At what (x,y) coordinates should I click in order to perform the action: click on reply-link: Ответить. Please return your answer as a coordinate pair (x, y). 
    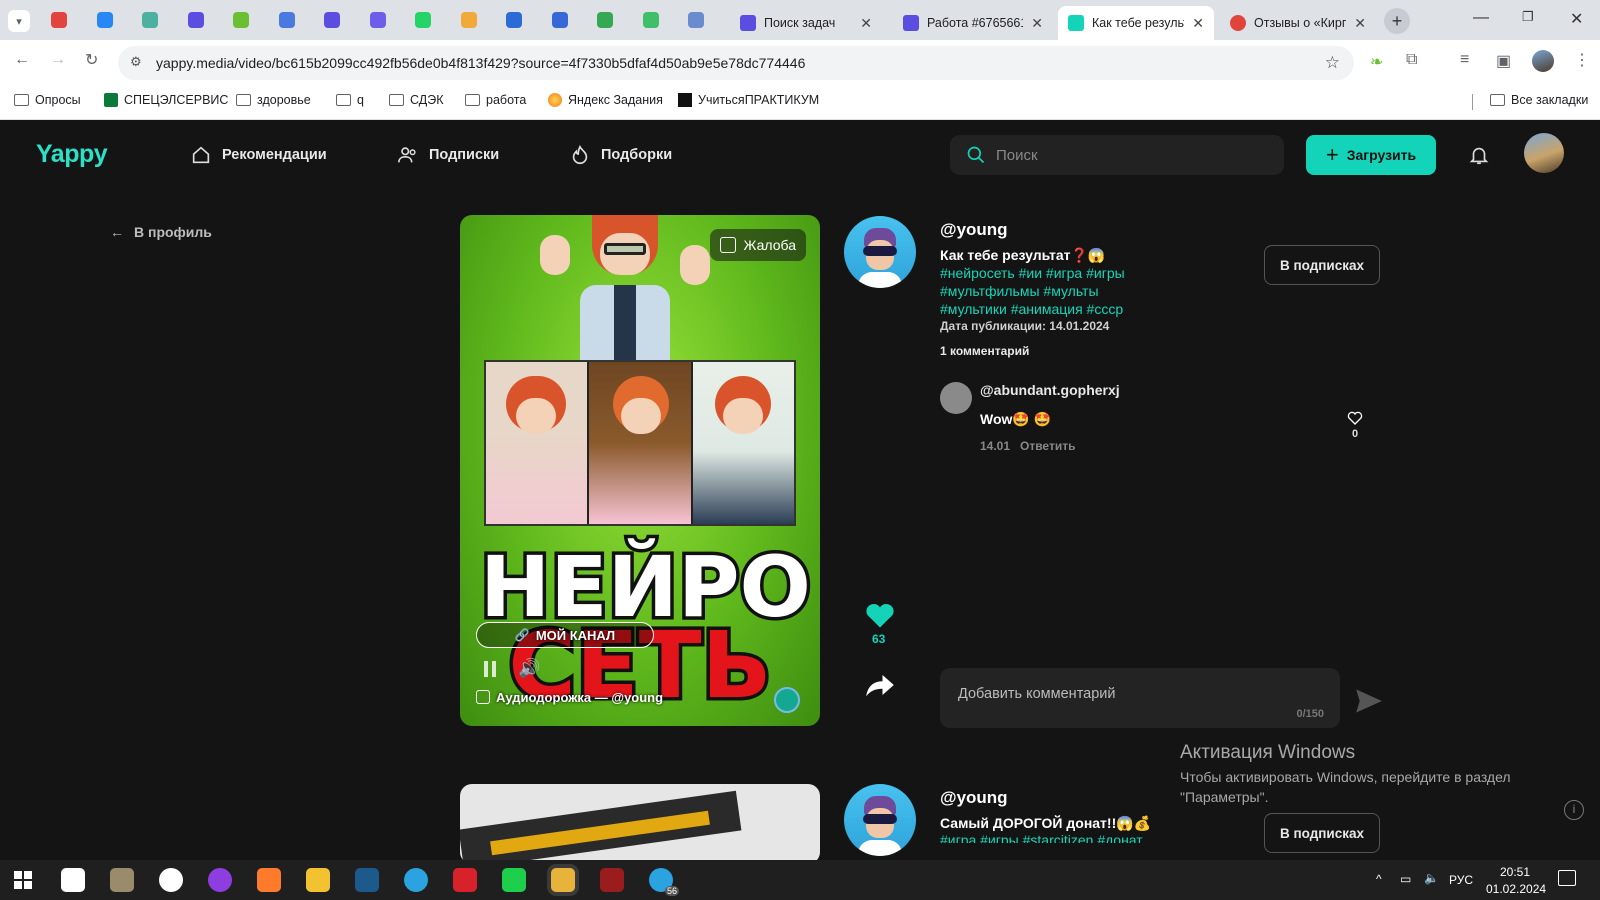
    Looking at the image, I should click on (1047, 446).